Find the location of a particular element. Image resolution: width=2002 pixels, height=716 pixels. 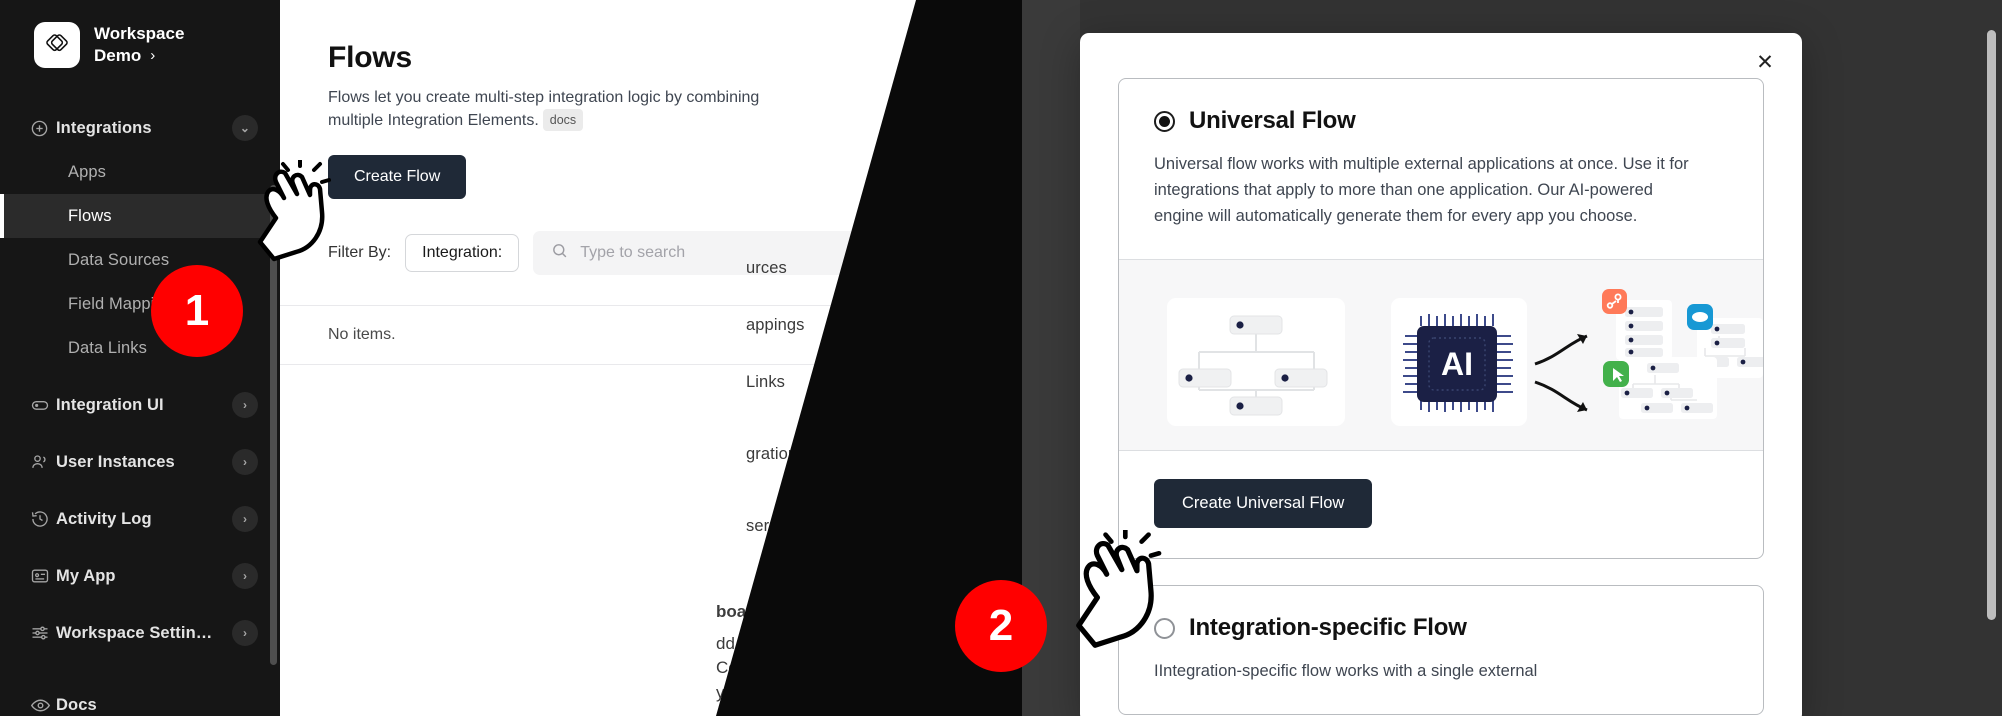

sidebar-item-label: Apps is located at coordinates (87, 171).